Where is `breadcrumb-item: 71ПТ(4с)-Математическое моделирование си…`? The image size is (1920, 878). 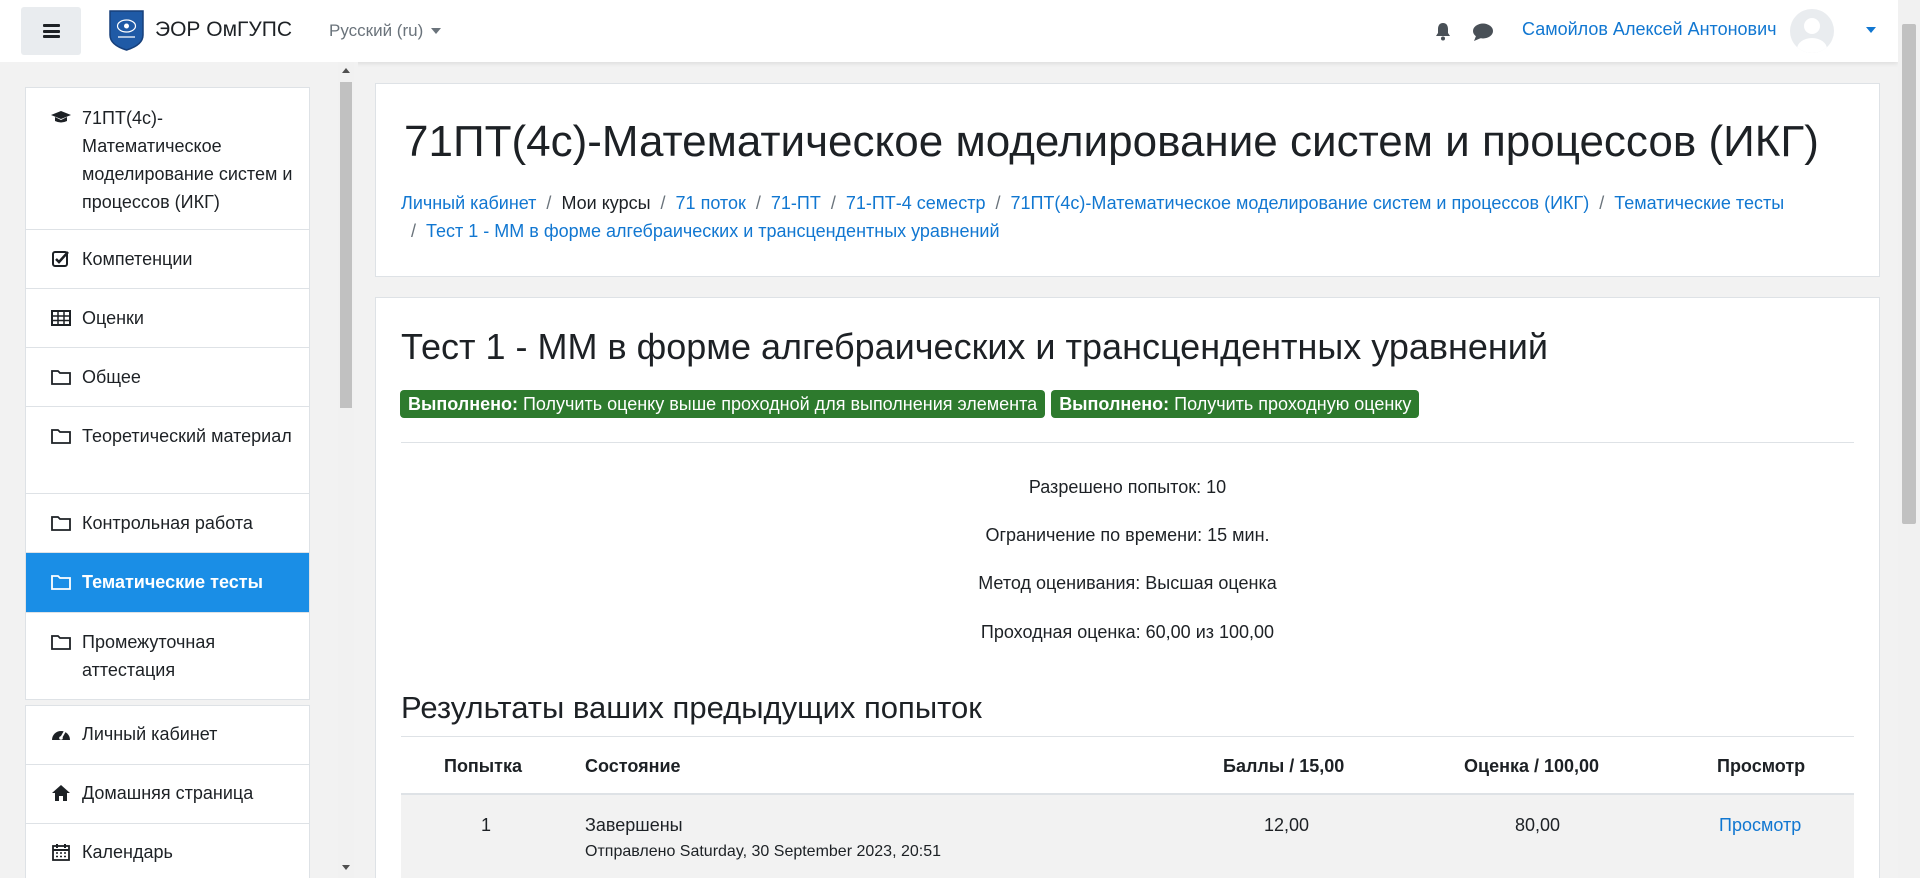
breadcrumb-item: 71ПТ(4с)-Математическое моделирование си… is located at coordinates (1299, 203).